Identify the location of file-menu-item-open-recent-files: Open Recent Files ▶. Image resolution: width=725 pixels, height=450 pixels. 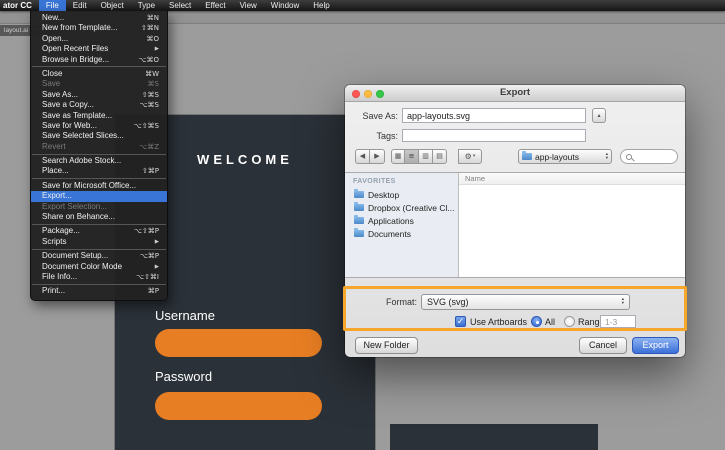
(99, 49).